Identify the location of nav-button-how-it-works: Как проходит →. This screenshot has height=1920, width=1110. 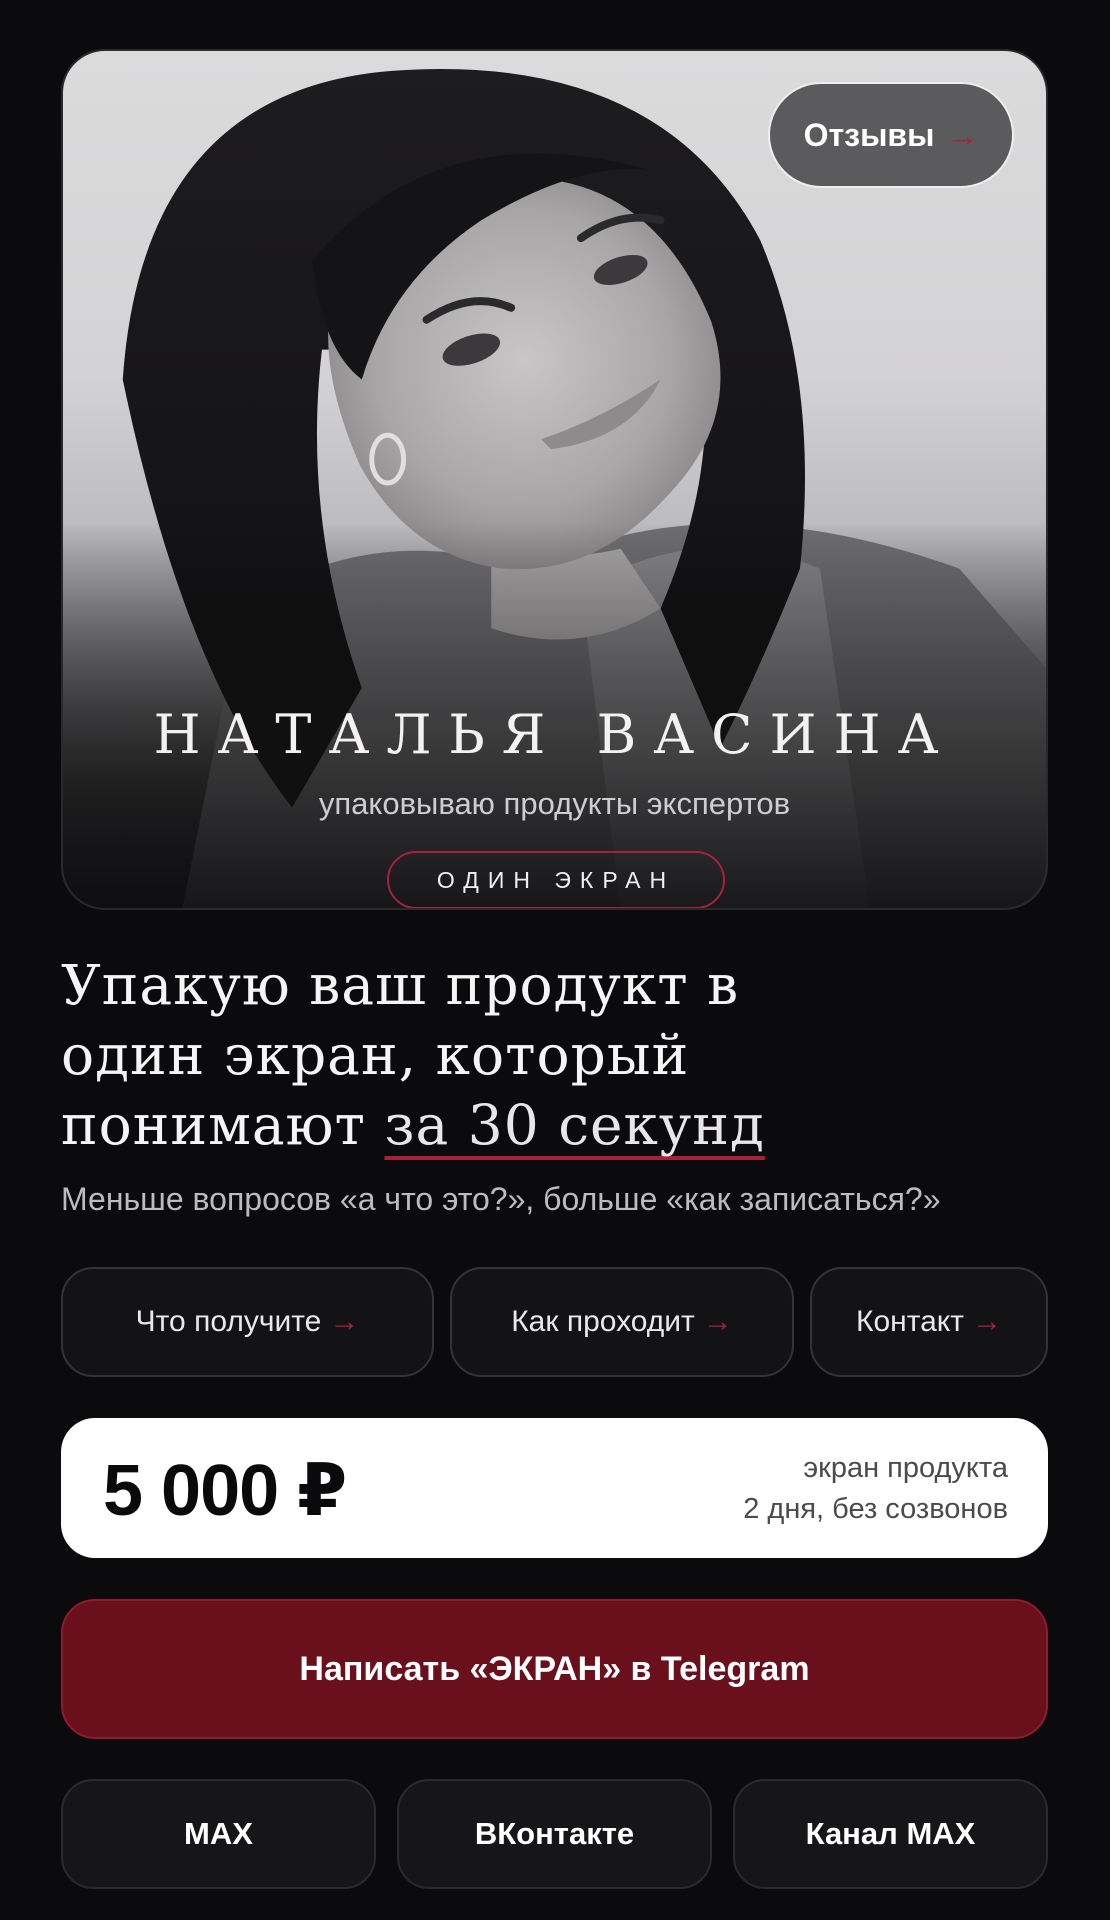
(622, 1322).